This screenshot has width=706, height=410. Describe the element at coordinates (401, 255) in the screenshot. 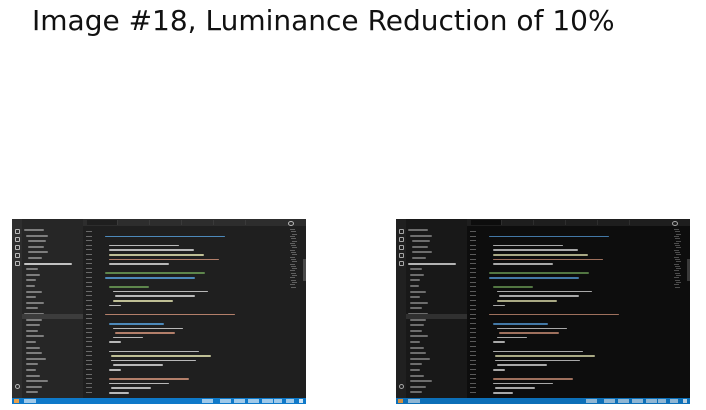

I see `debug-icon` at that location.